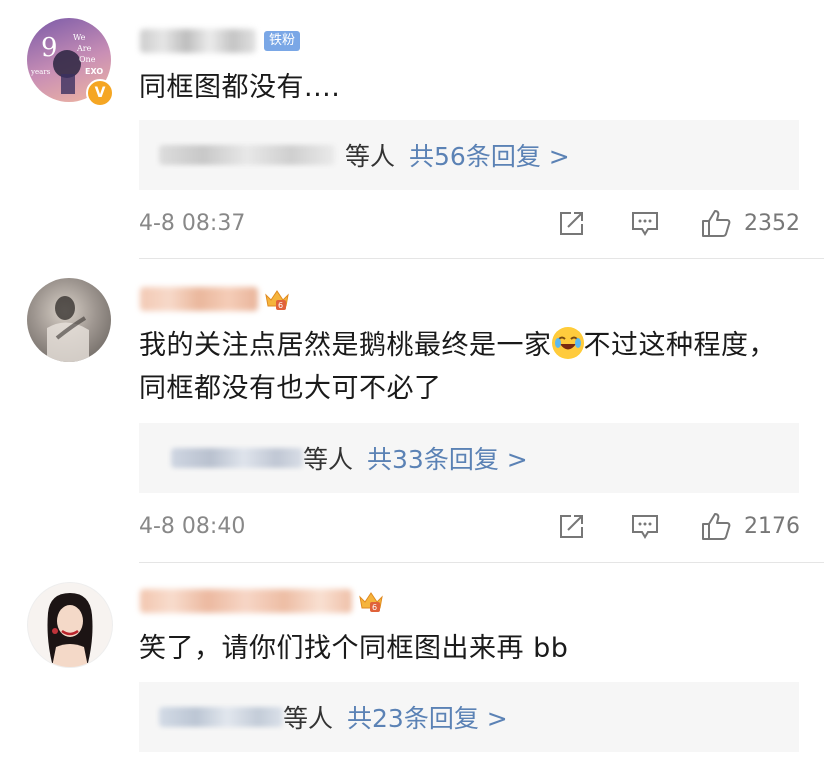  What do you see at coordinates (79, 37) in the screenshot?
I see `svg-text: We` at bounding box center [79, 37].